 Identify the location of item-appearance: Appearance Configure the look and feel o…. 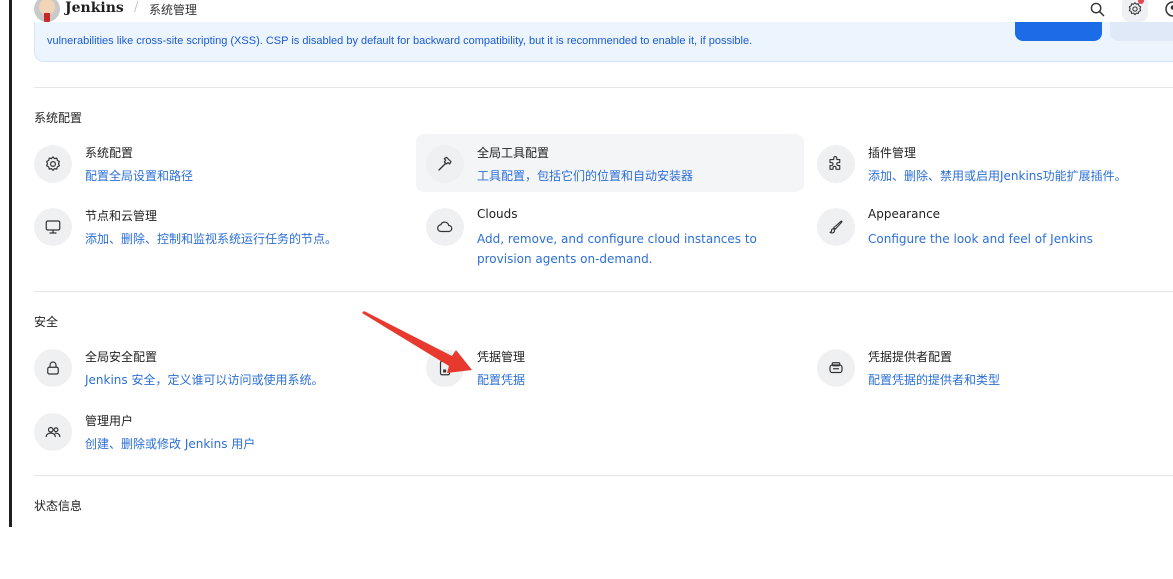
(995, 226).